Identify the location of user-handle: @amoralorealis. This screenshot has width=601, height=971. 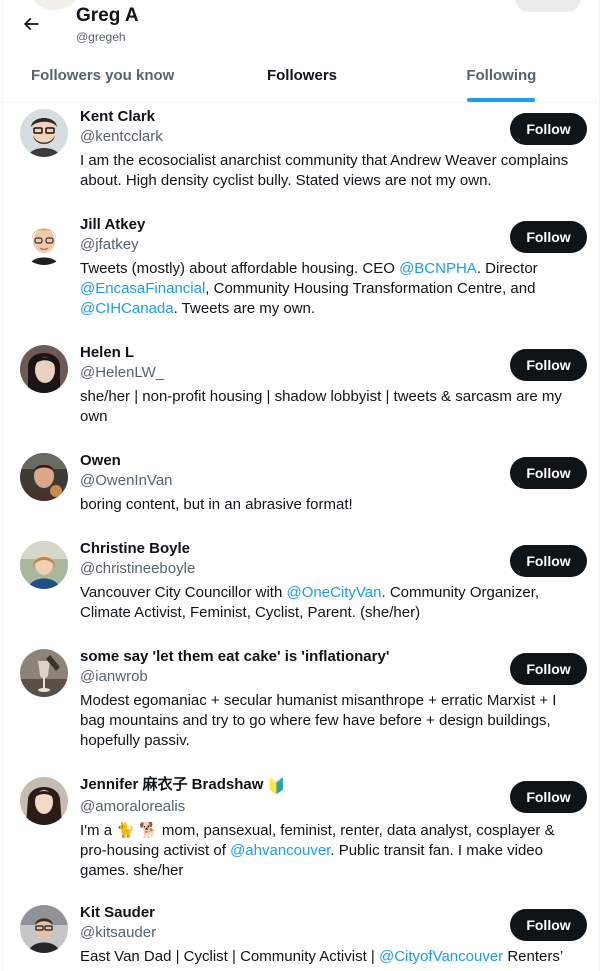
(285, 807).